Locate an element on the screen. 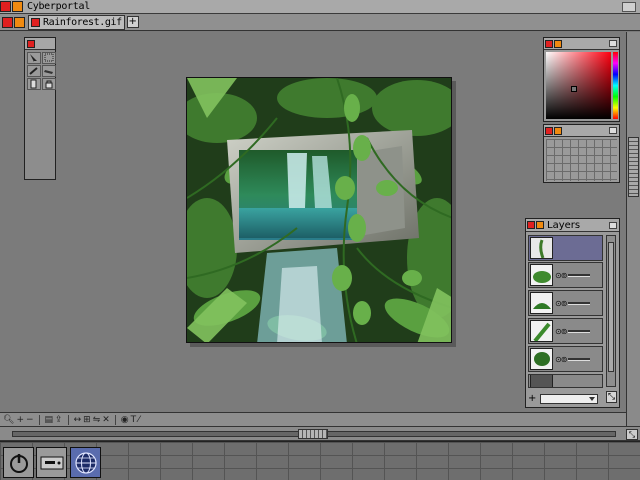 The height and width of the screenshot is (480, 640). pencil-icon is located at coordinates (34, 71).